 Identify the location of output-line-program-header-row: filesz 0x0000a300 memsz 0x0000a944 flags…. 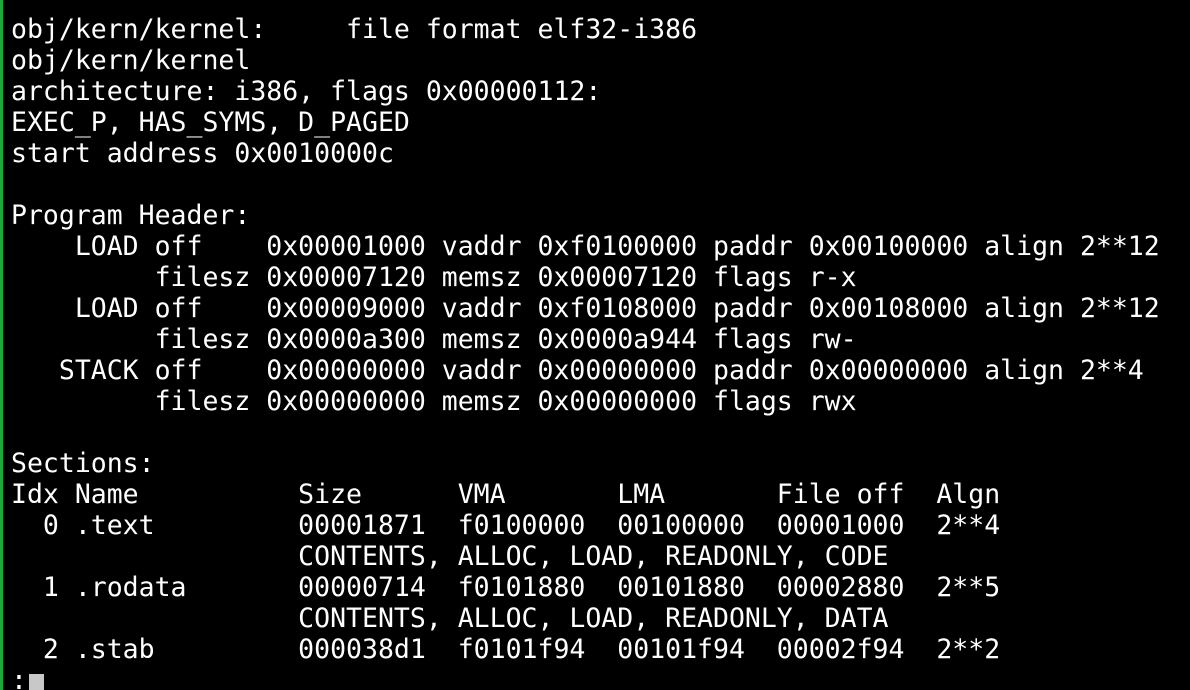
(434, 339).